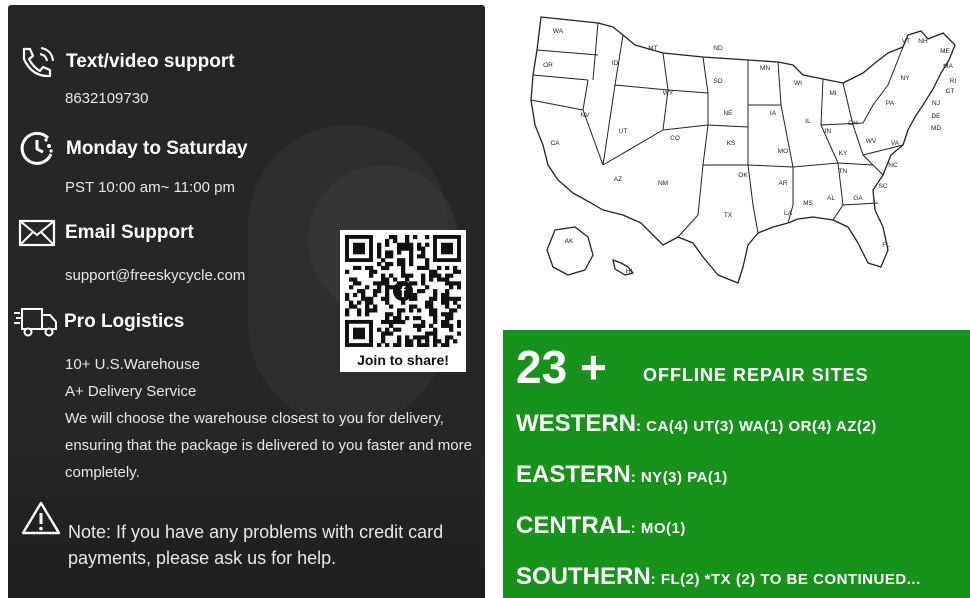  Describe the element at coordinates (403, 291) in the screenshot. I see `qr-code: f` at that location.